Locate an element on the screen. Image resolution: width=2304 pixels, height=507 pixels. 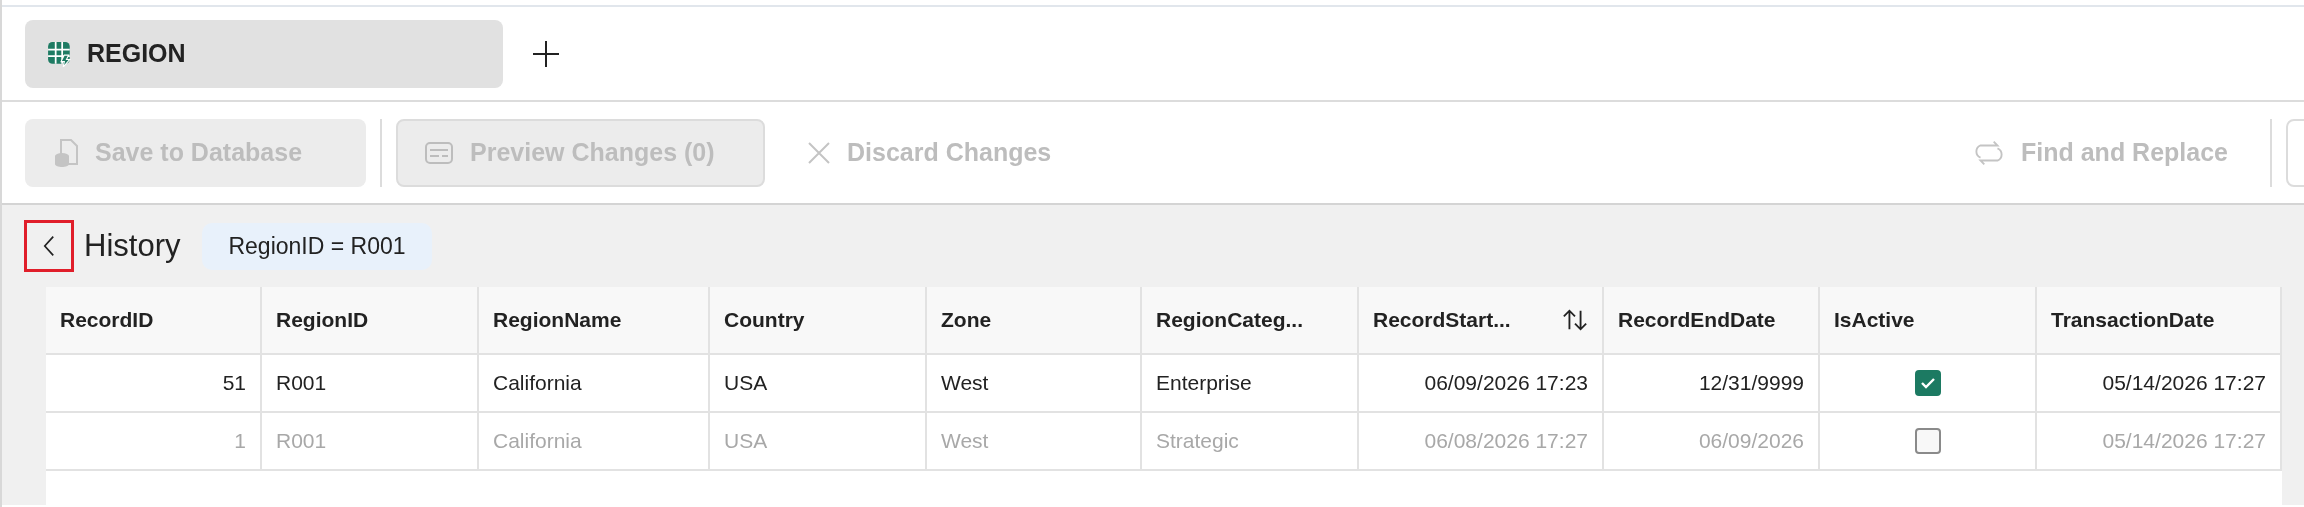
add-tab-icon is located at coordinates (546, 53).